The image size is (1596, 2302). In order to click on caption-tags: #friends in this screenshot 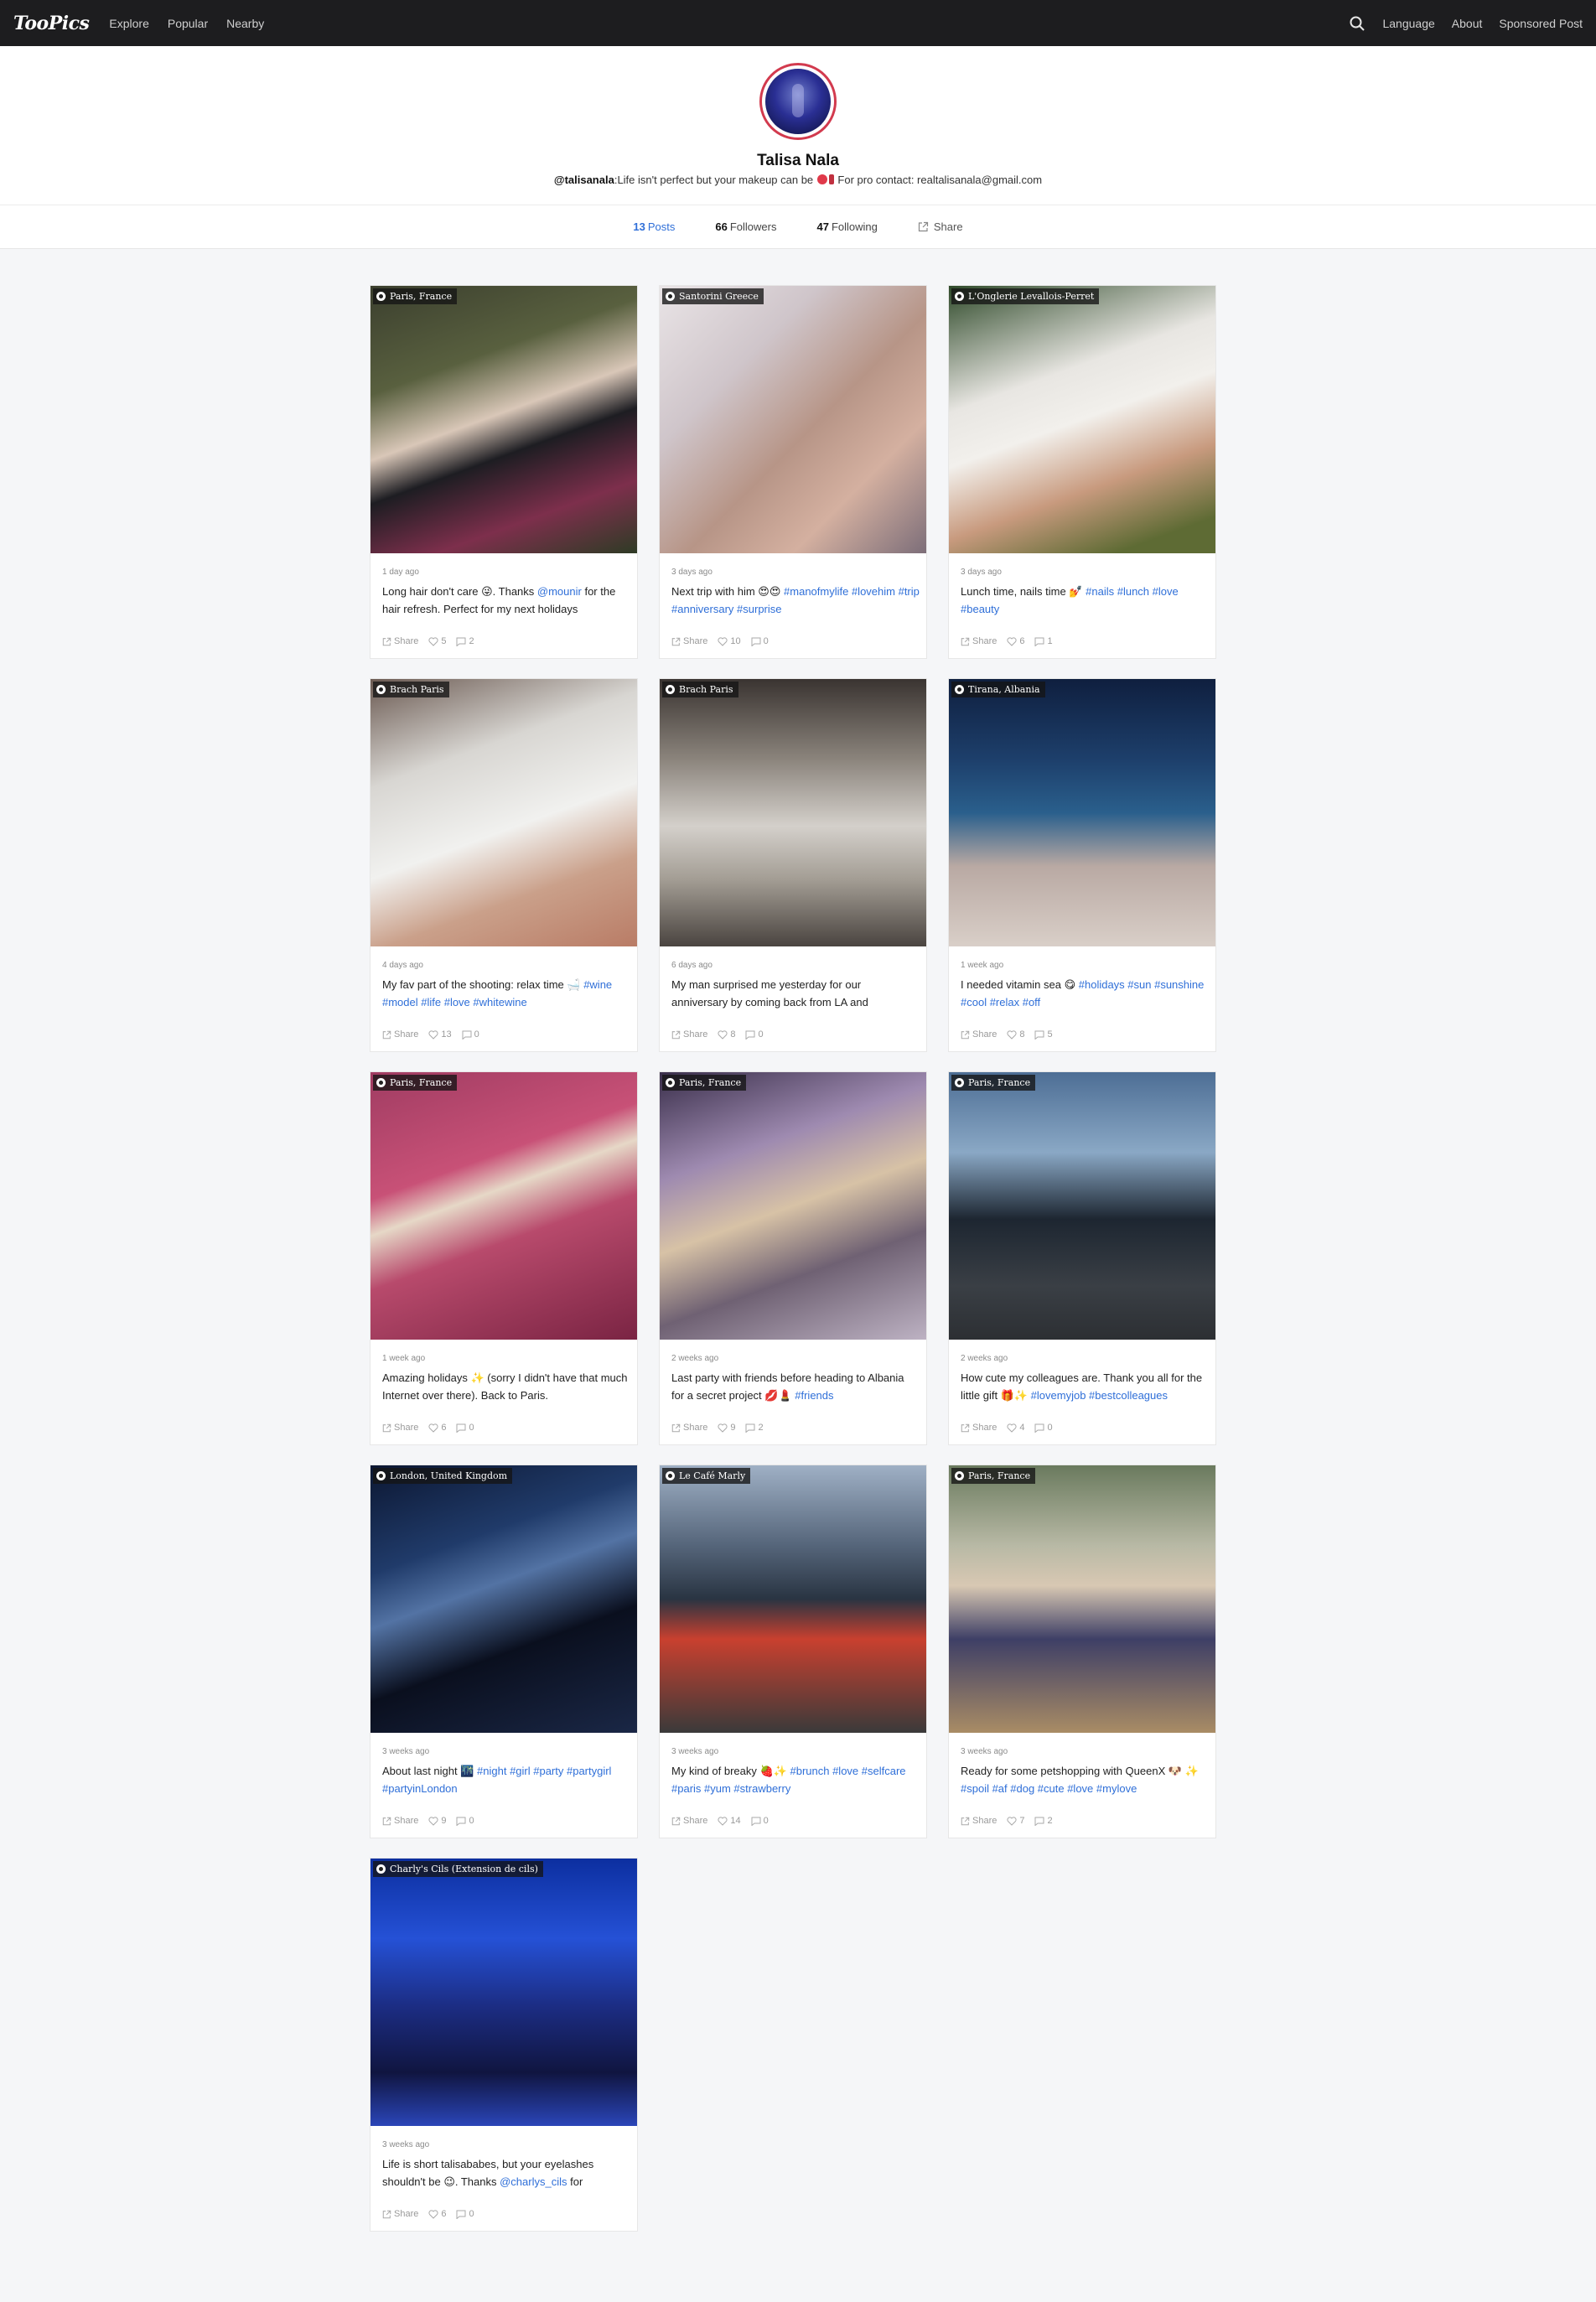, I will do `click(814, 1395)`.